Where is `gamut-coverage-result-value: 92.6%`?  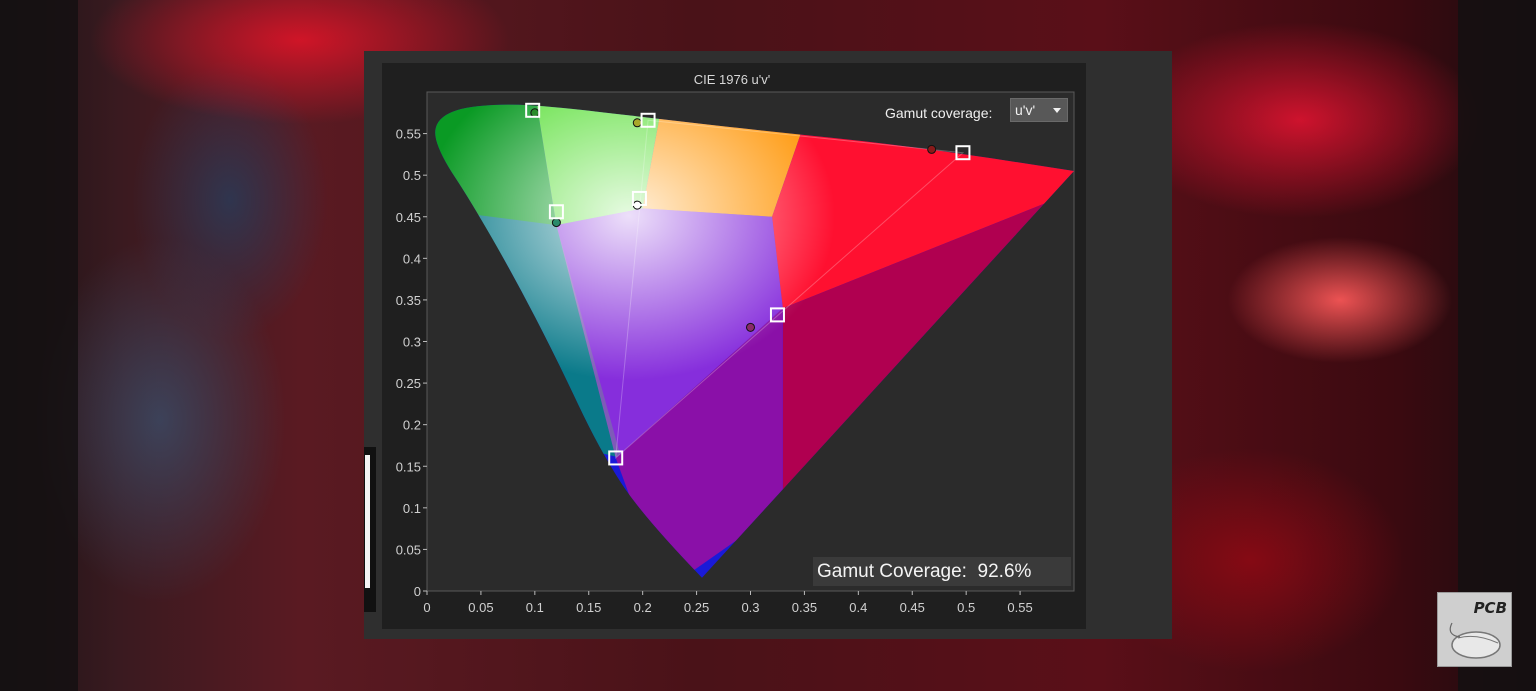
gamut-coverage-result-value: 92.6% is located at coordinates (1004, 571).